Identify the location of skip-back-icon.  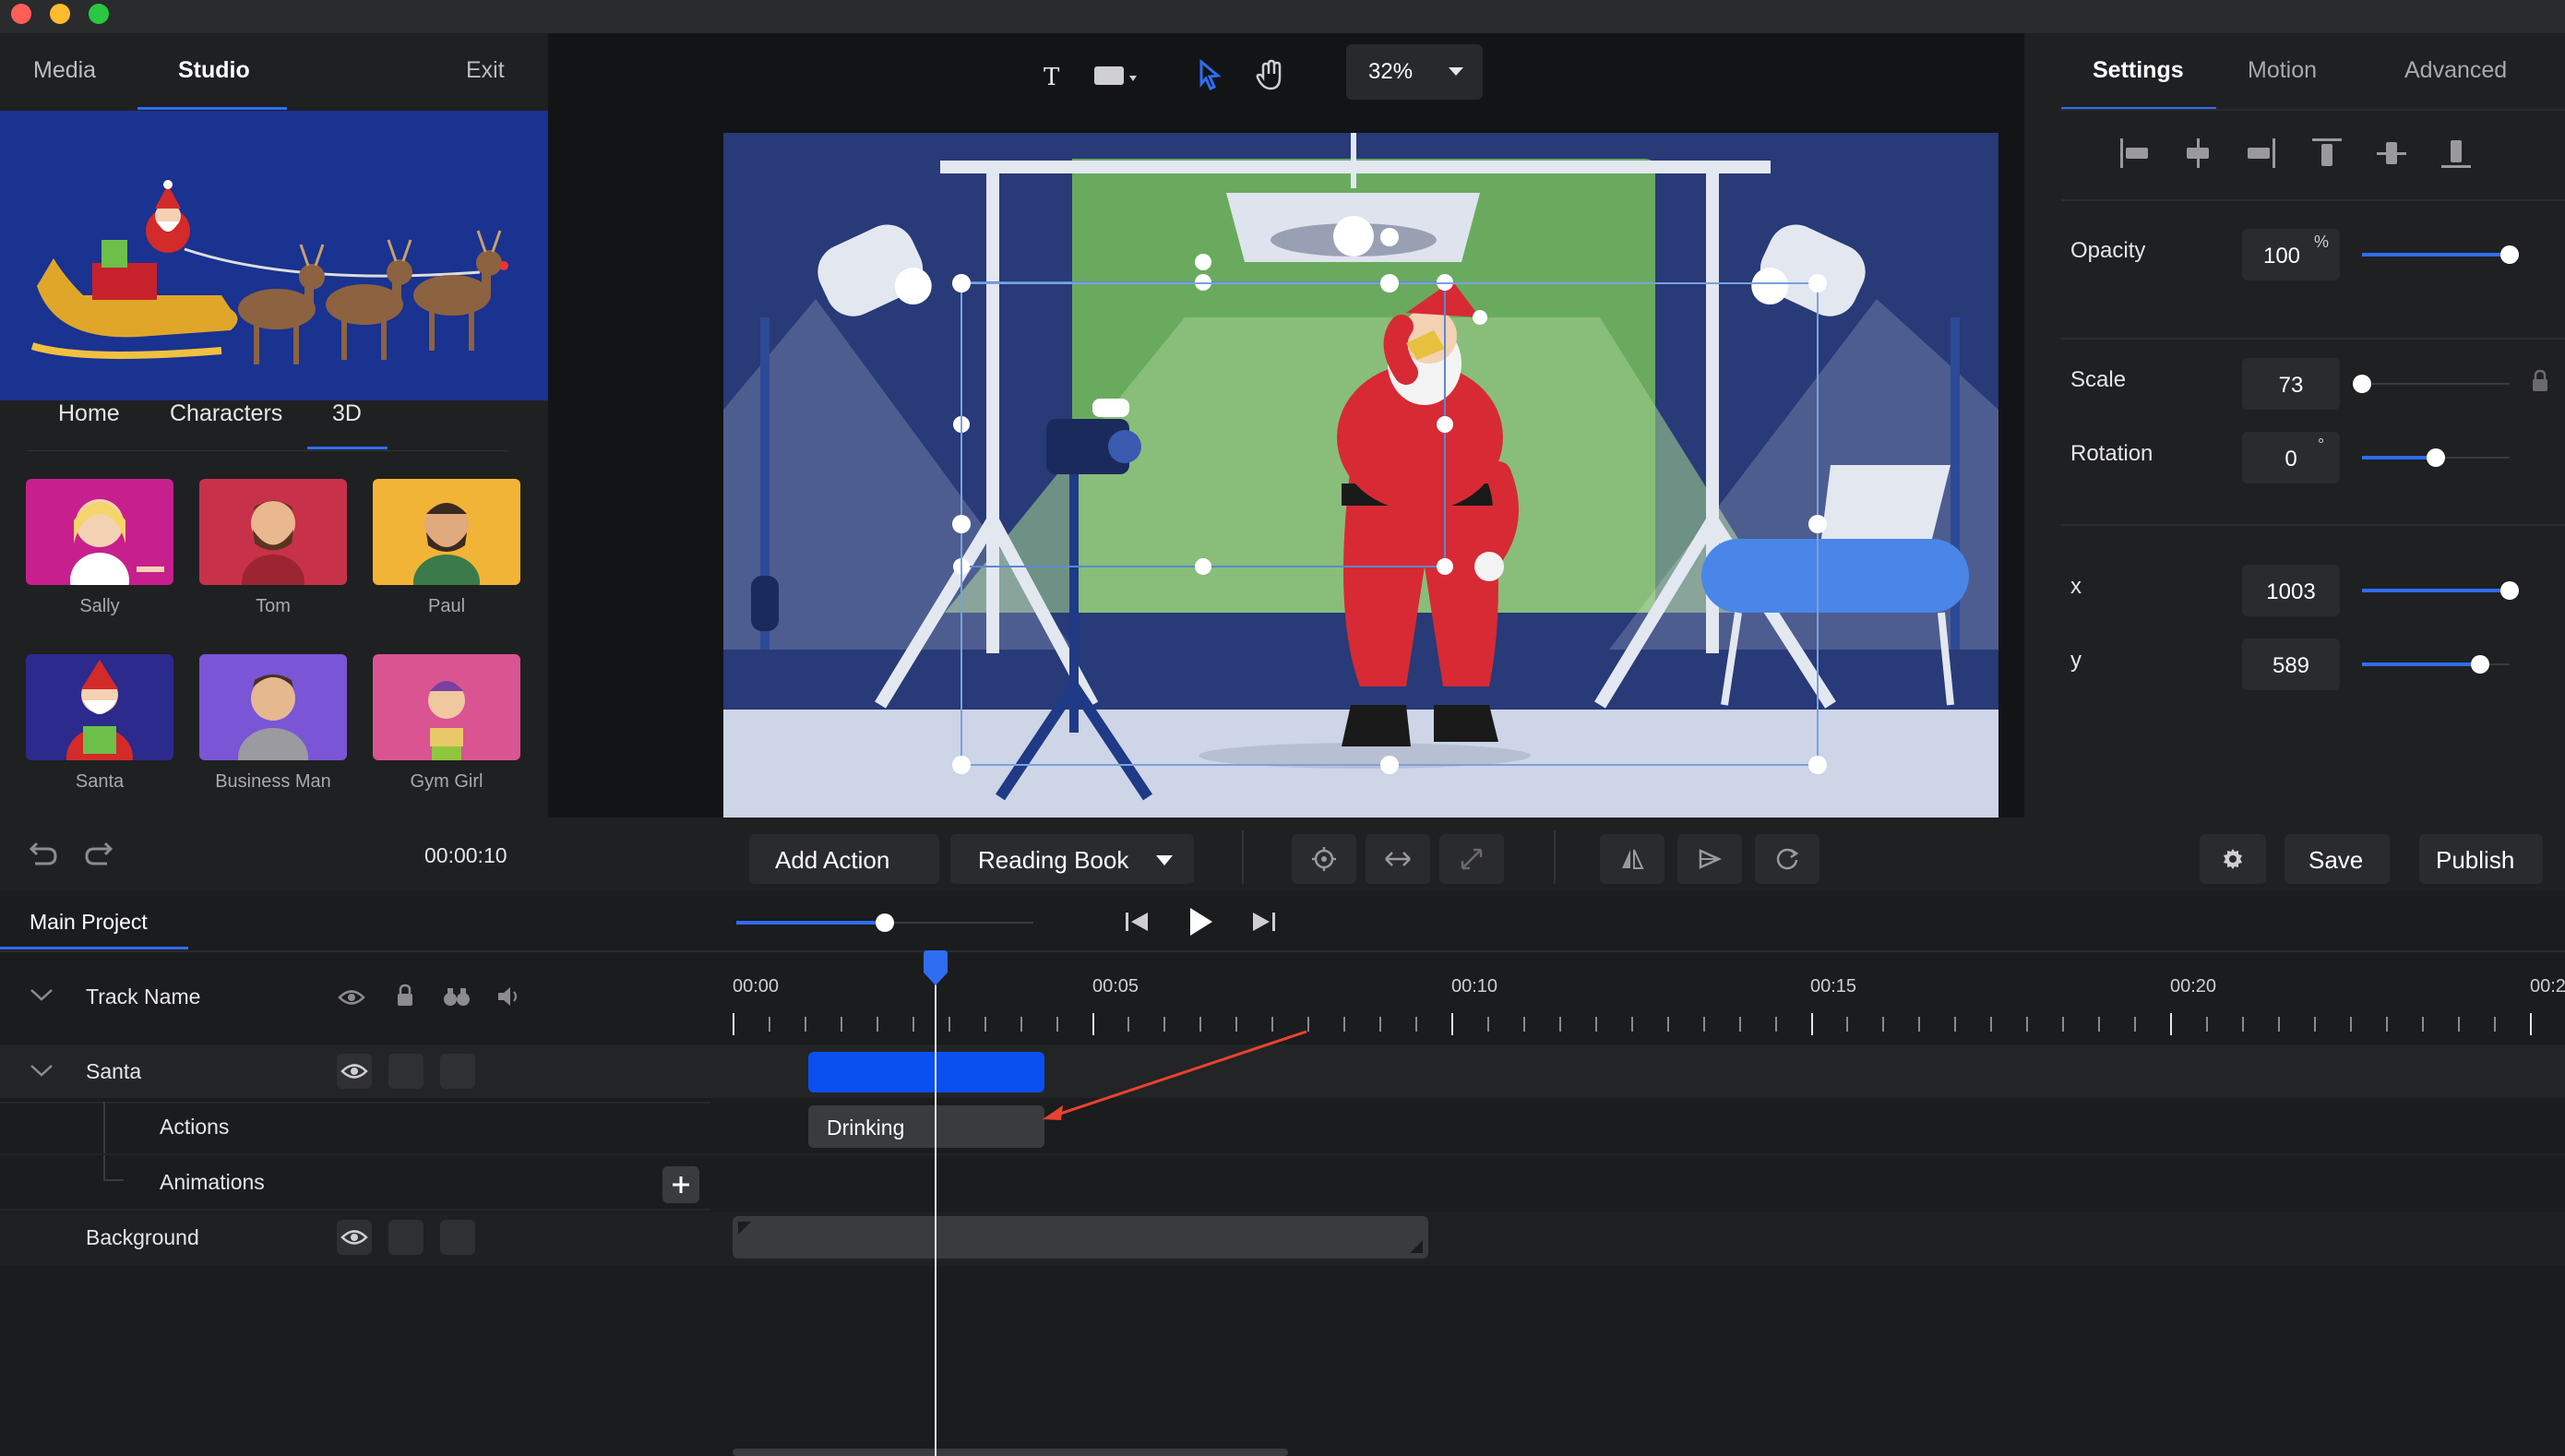
(1137, 922).